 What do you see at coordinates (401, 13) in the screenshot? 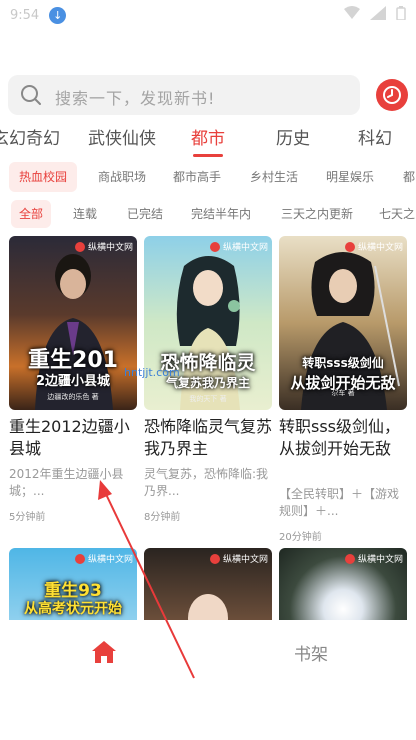
I see `battery-icon` at bounding box center [401, 13].